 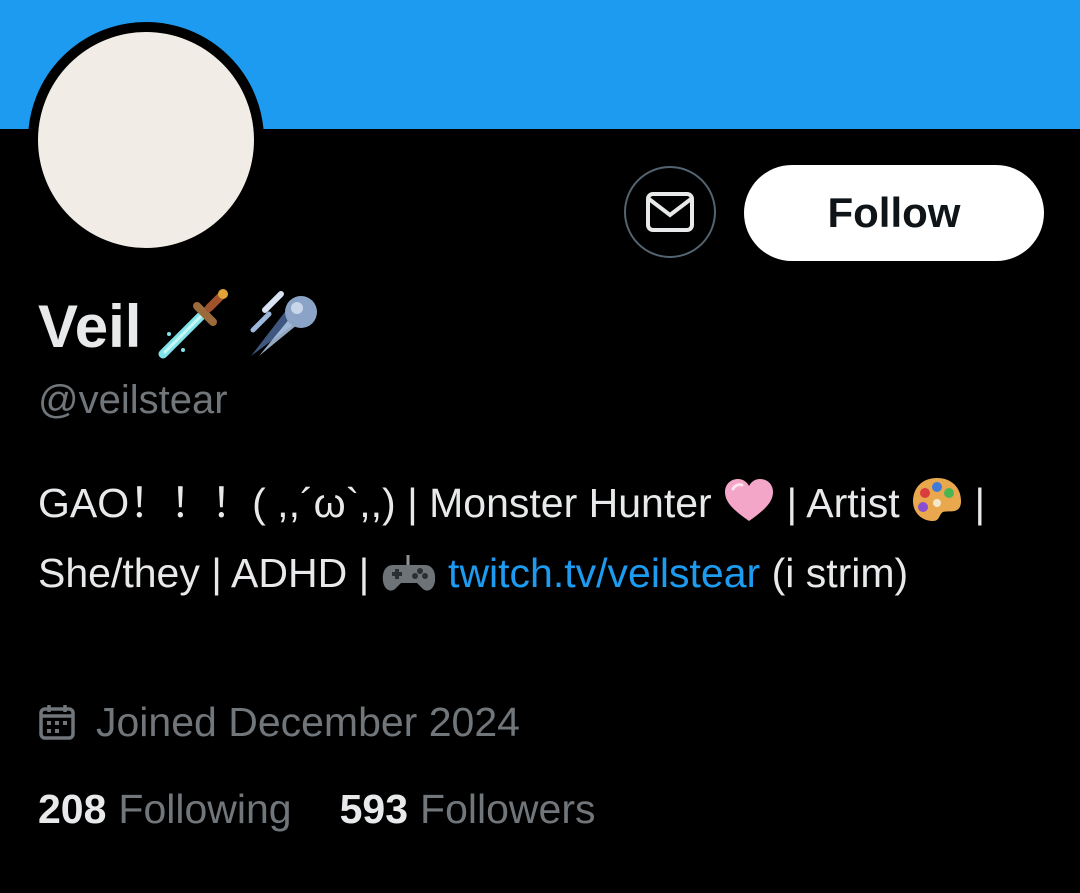 I want to click on joined-date-row: Joined December 2024, so click(x=279, y=722).